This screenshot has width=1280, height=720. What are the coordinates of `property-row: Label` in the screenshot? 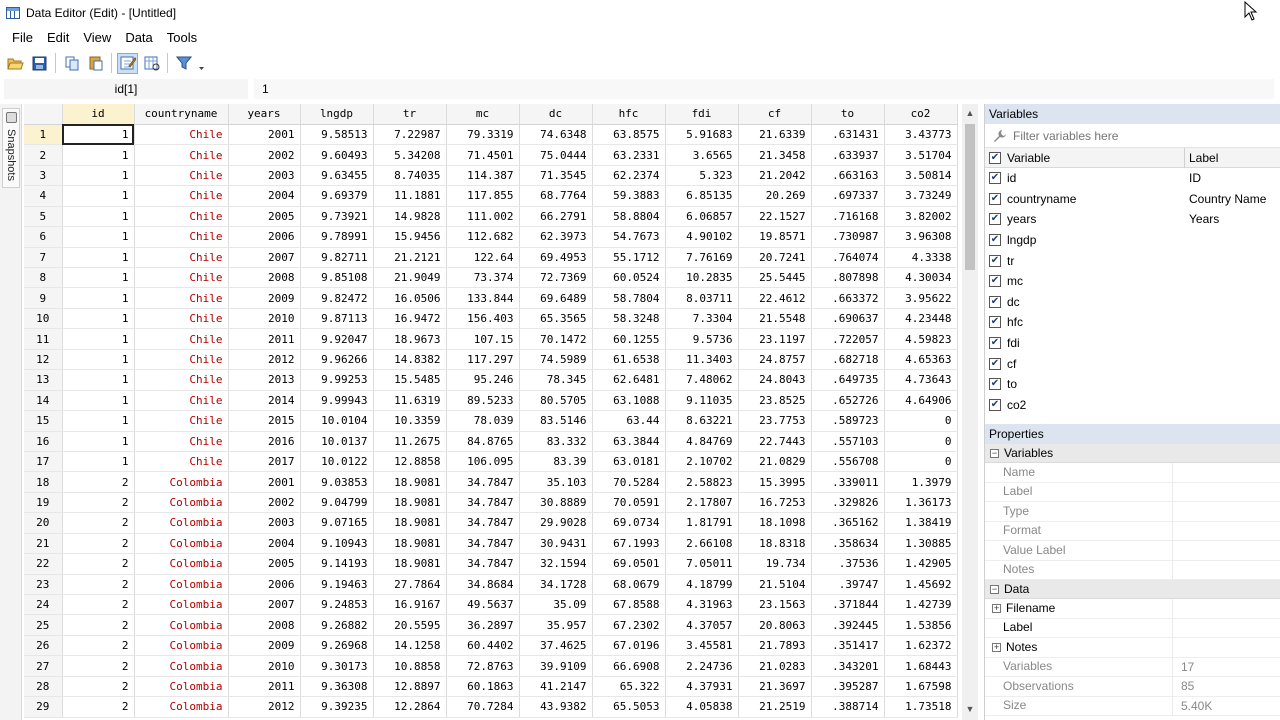 It's located at (1132, 628).